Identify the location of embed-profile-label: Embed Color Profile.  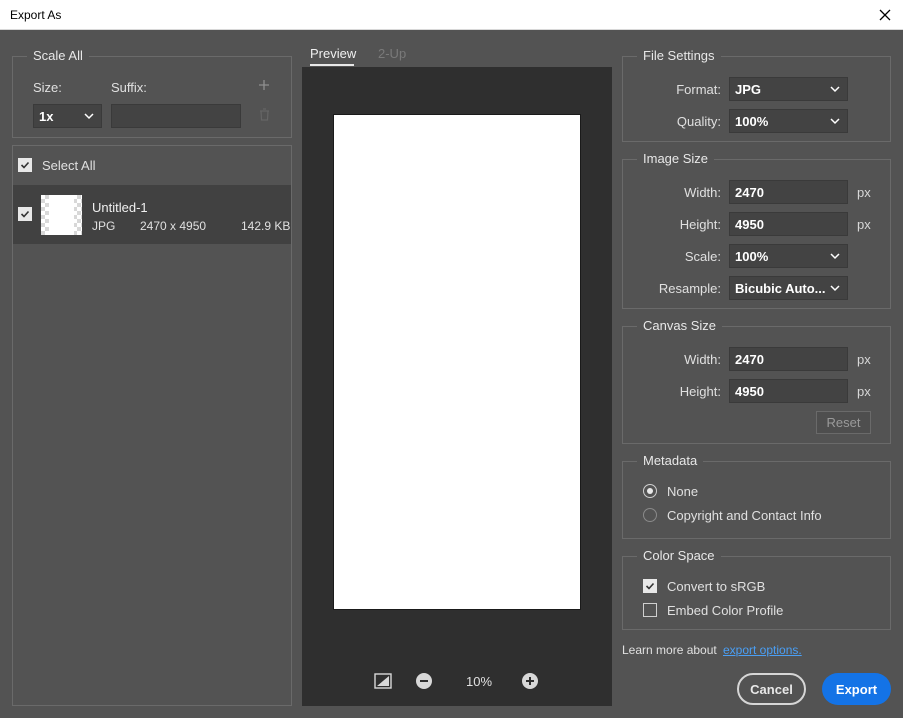
(725, 610).